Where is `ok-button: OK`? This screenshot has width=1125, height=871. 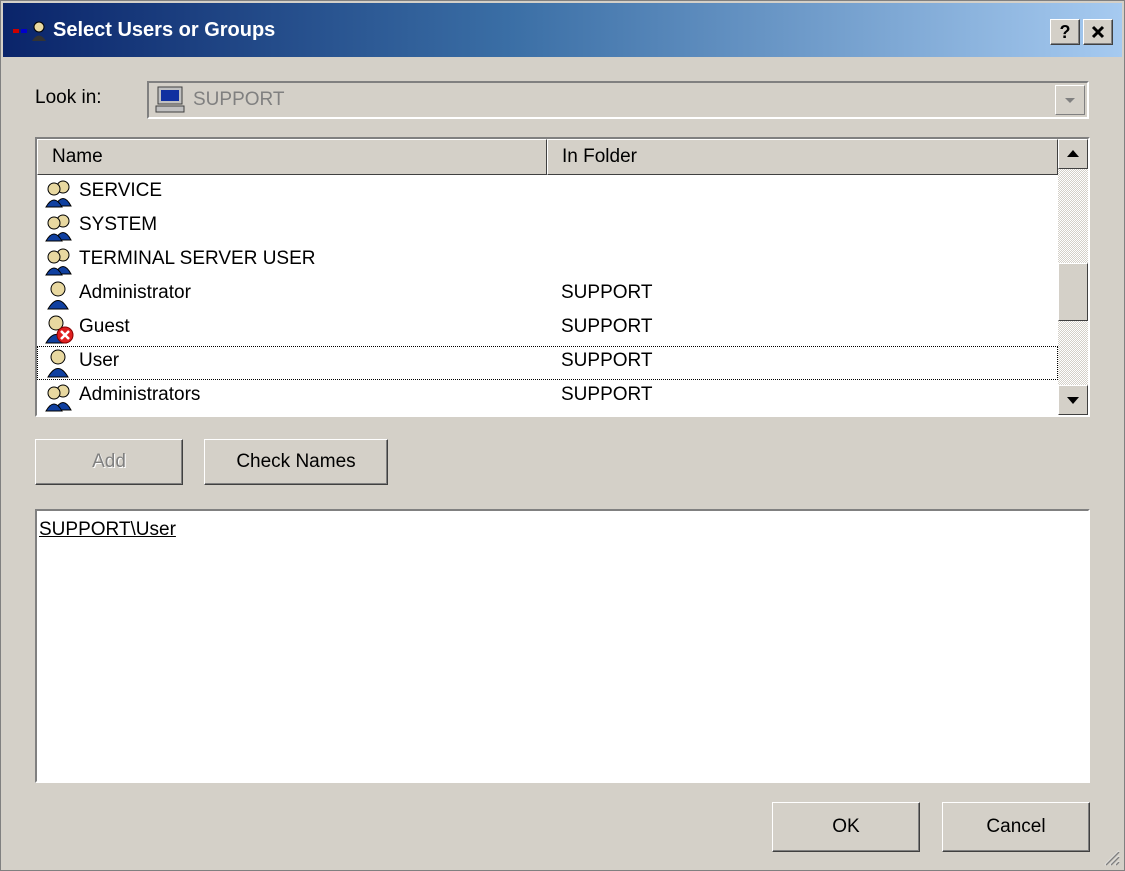
ok-button: OK is located at coordinates (846, 827).